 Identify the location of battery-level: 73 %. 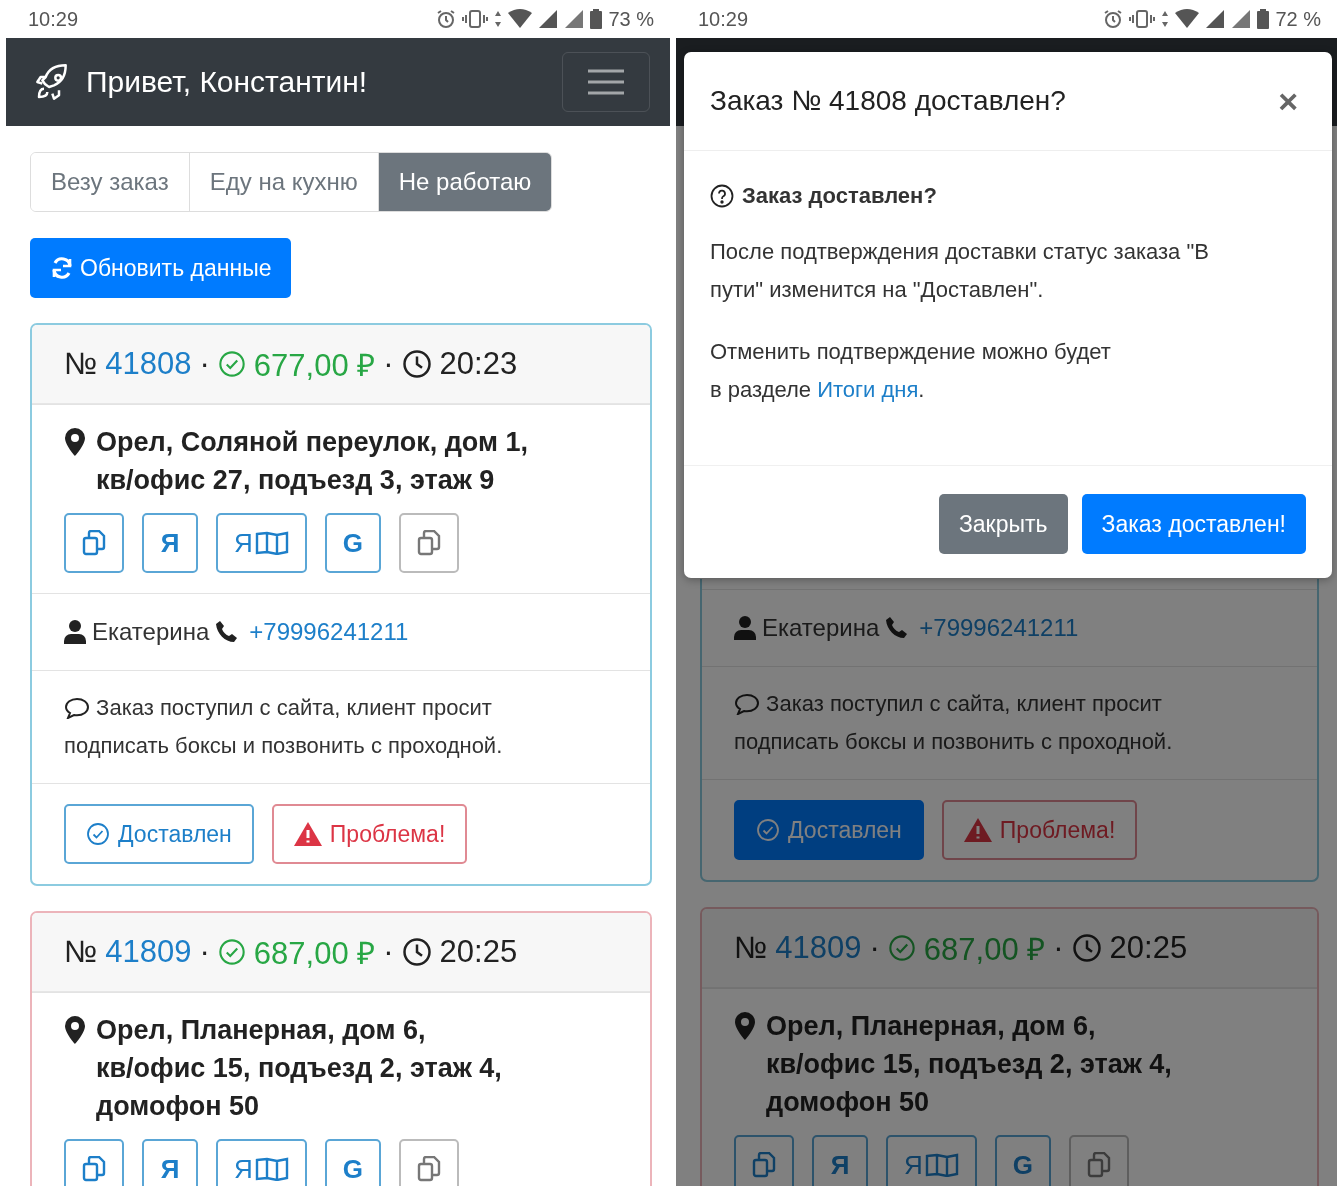
(631, 19).